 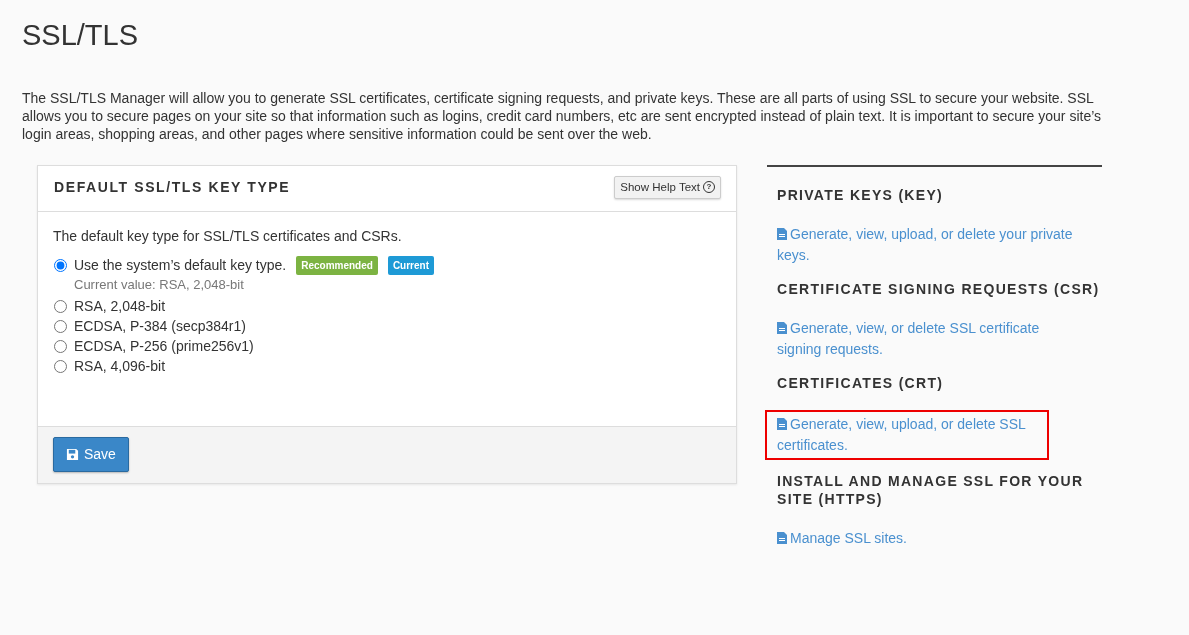 I want to click on status-tag: Recommended, so click(x=337, y=265).